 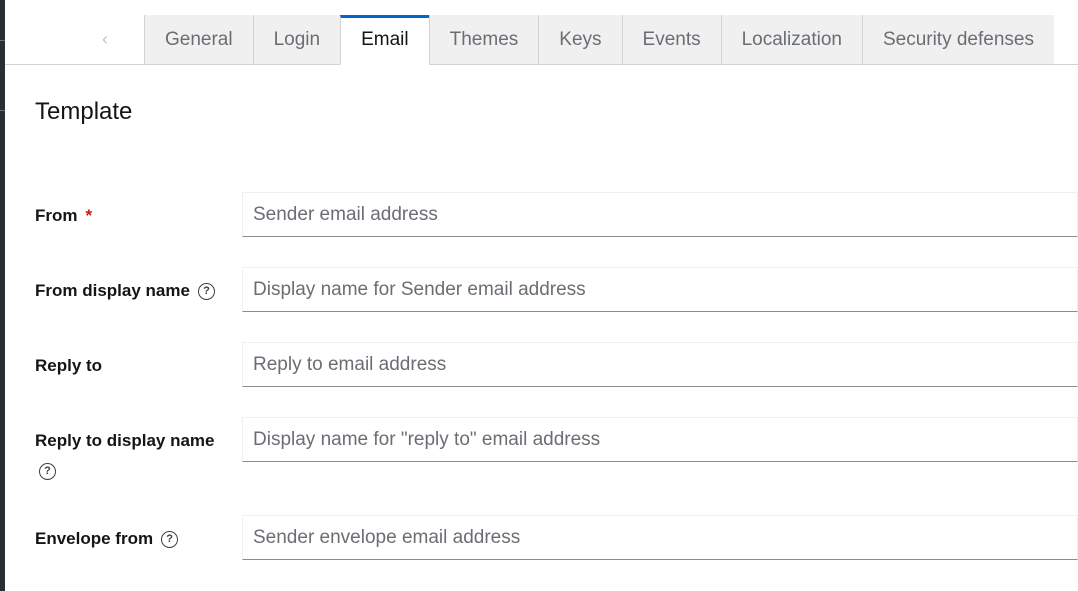 What do you see at coordinates (660, 537) in the screenshot?
I see `envelope-from-input` at bounding box center [660, 537].